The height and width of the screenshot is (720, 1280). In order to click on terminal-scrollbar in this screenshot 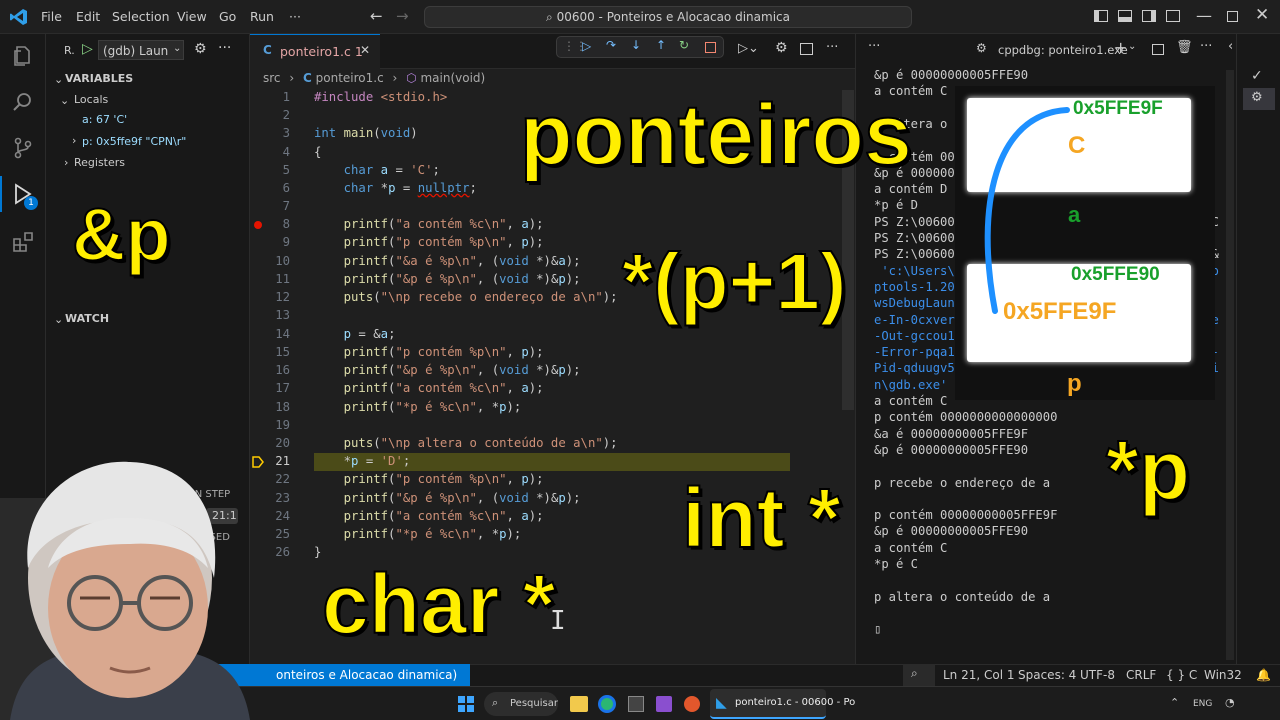, I will do `click(1230, 365)`.